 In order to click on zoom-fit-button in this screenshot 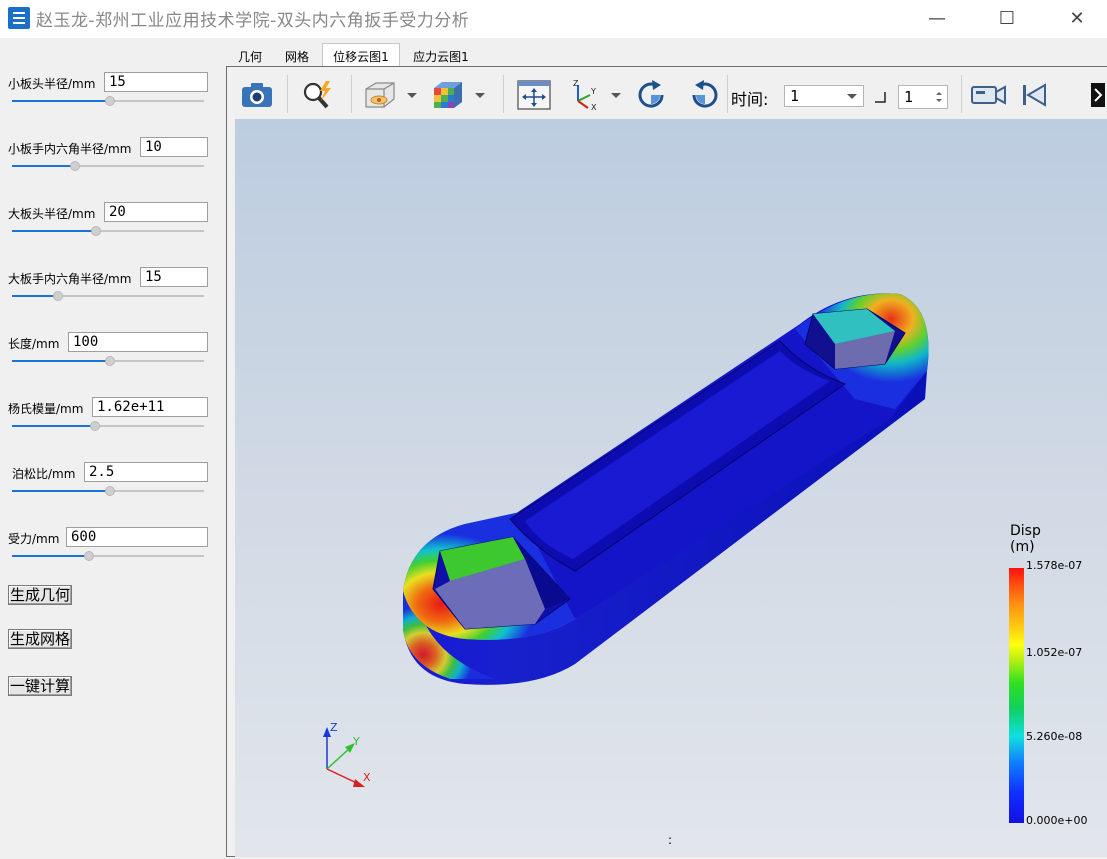, I will do `click(318, 95)`.